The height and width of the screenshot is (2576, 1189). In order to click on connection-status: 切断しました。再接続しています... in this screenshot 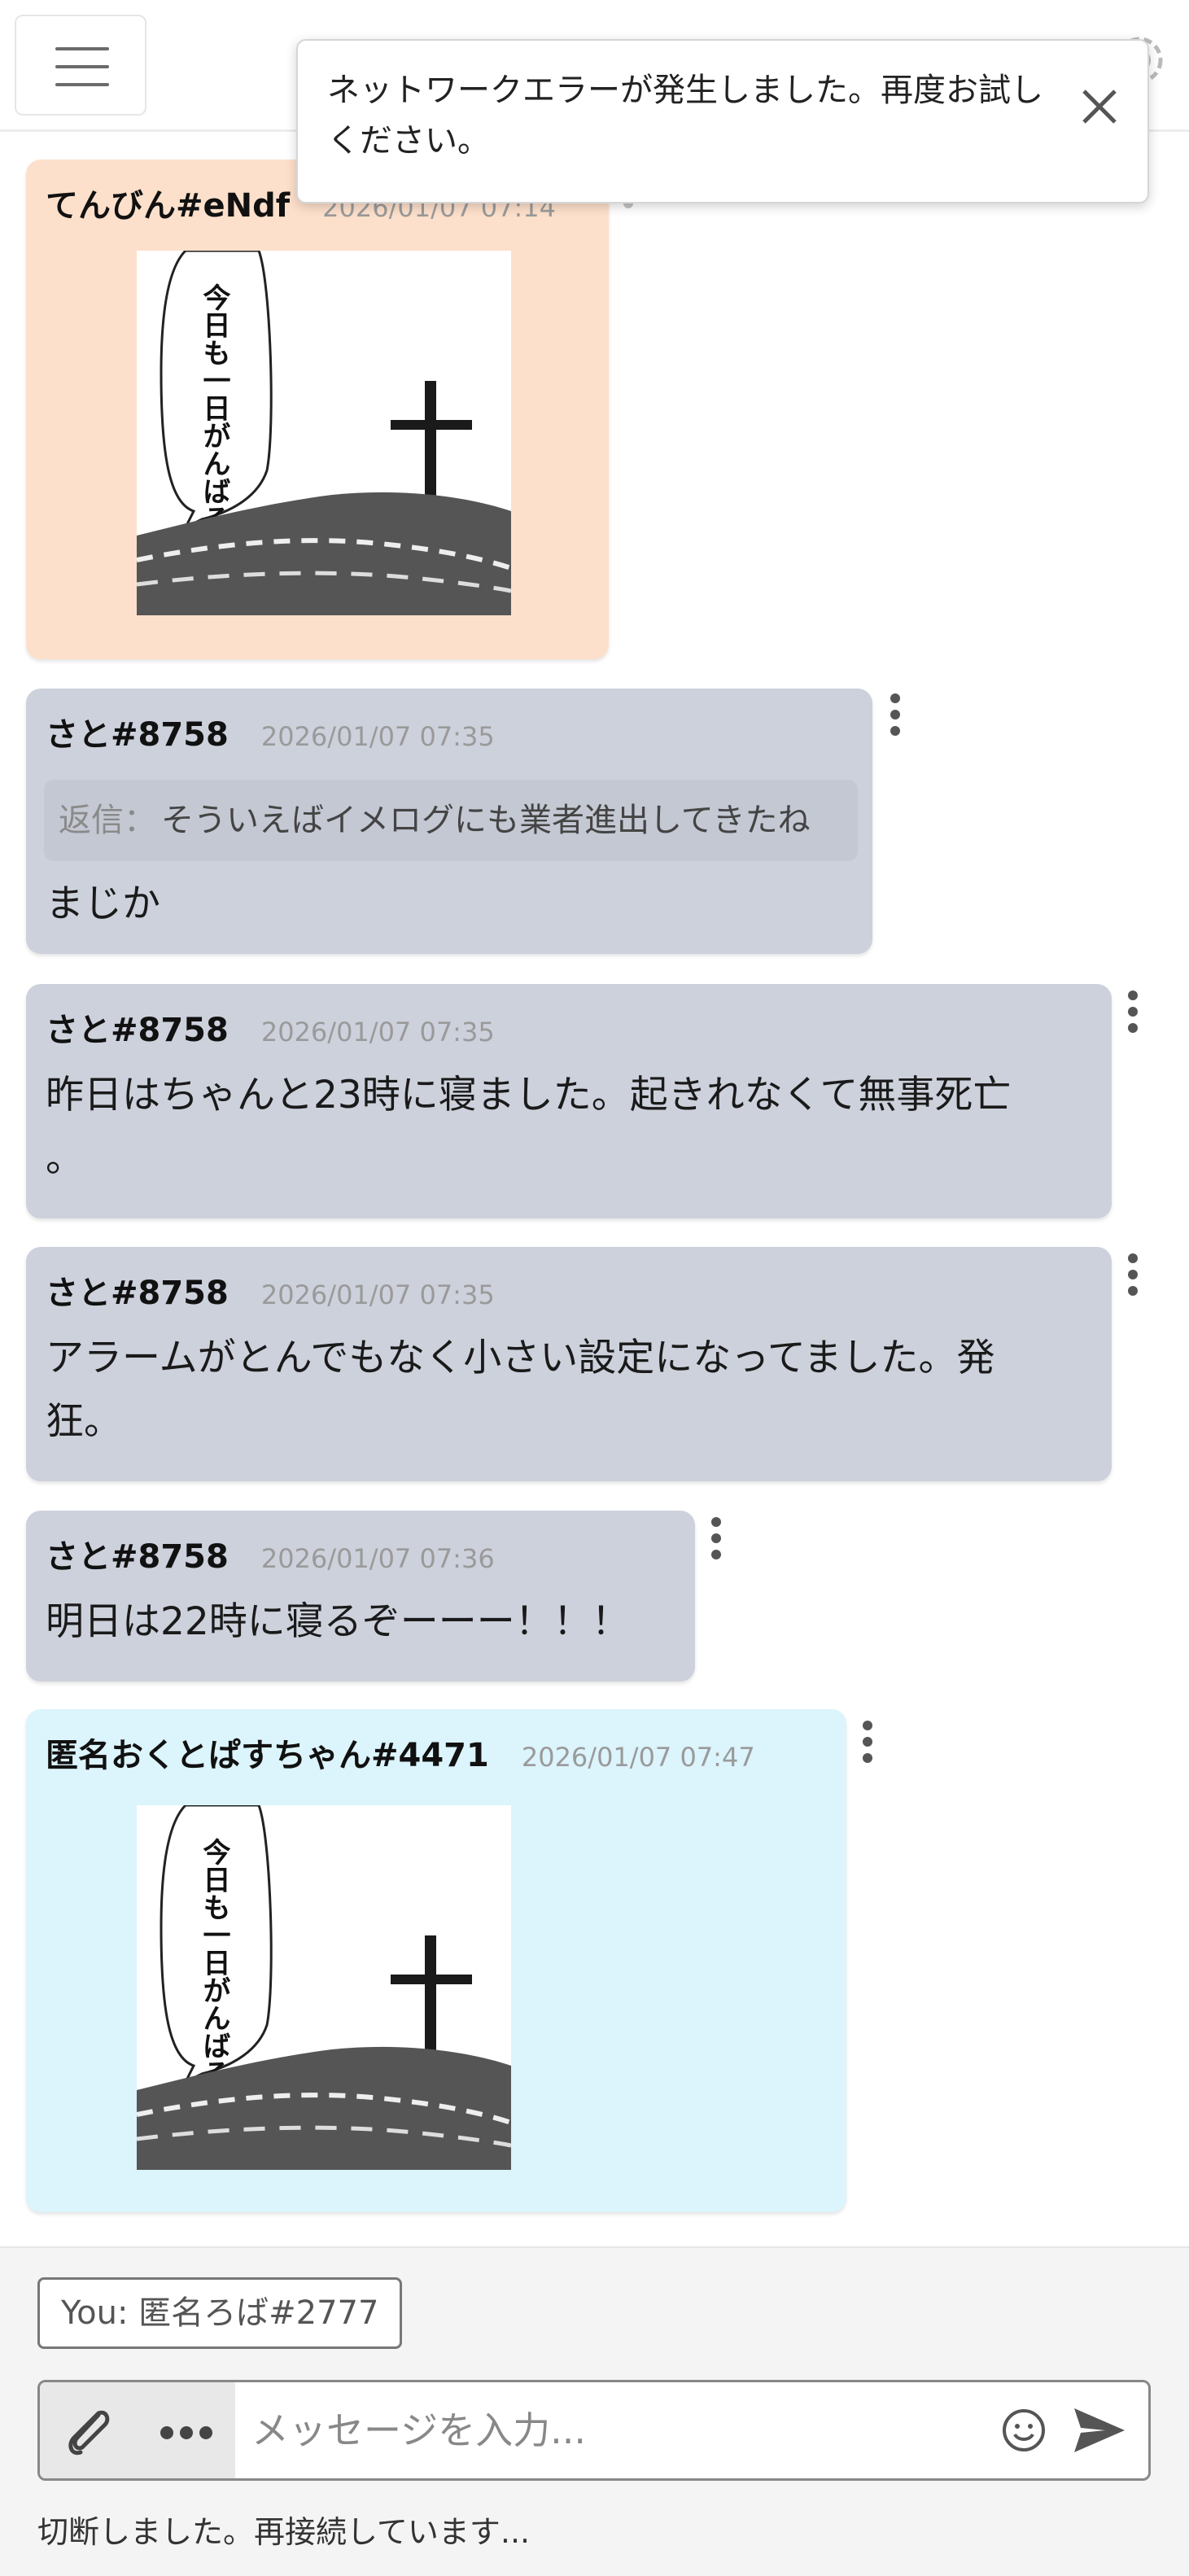, I will do `click(284, 2532)`.